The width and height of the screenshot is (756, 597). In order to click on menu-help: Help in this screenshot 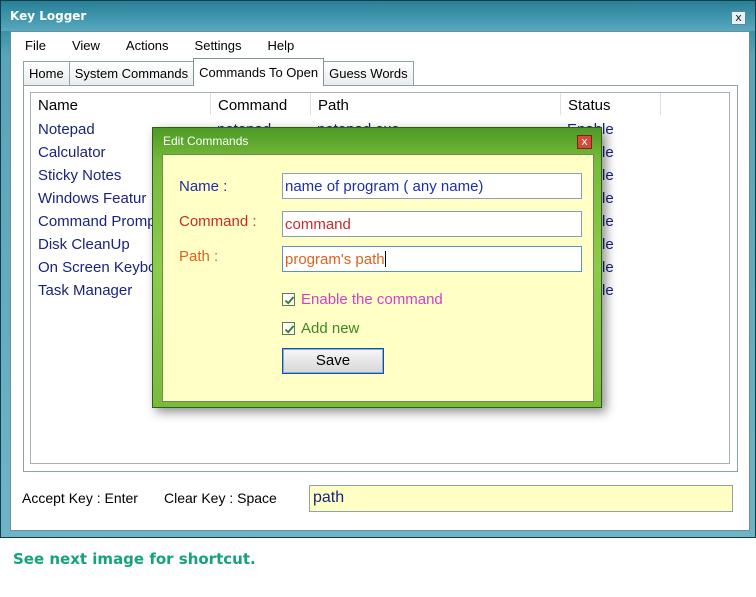, I will do `click(281, 46)`.